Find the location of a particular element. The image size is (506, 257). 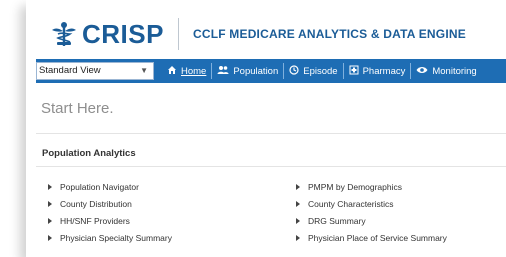

nav-pharmacy: Pharmacy is located at coordinates (377, 71).